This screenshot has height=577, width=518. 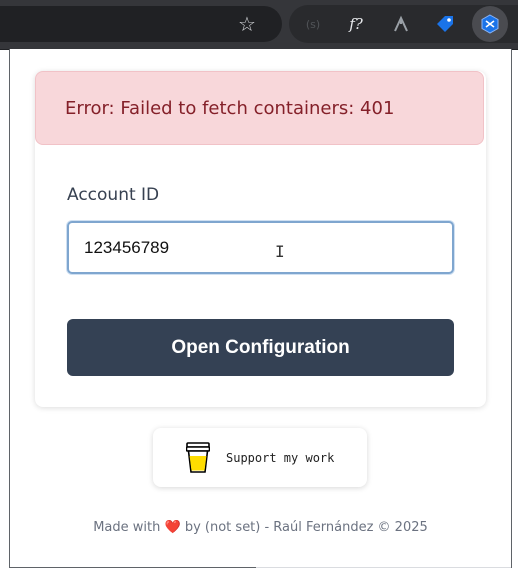 What do you see at coordinates (313, 24) in the screenshot?
I see `faded-extension-icon: (s)` at bounding box center [313, 24].